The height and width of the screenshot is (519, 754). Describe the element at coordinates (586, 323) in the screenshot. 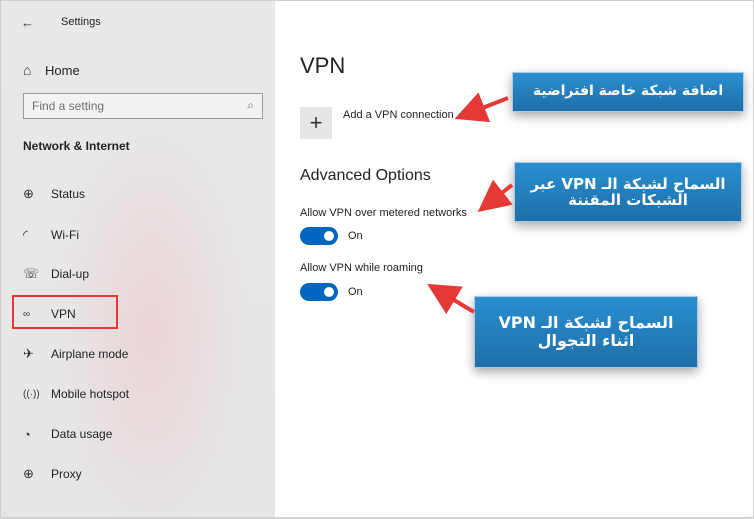

I see `callout-roaming-text-1: السماح لشبكة الـ VPN` at that location.